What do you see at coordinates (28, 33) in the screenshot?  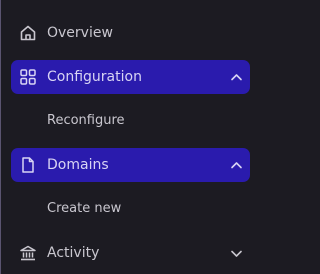 I see `home-icon` at bounding box center [28, 33].